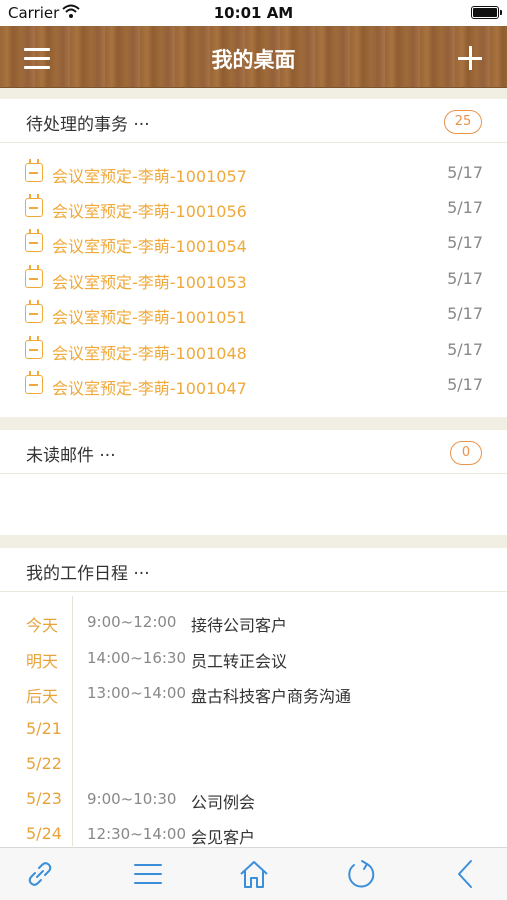  What do you see at coordinates (253, 570) in the screenshot?
I see `schedule-header: 我的工作日程 ···` at bounding box center [253, 570].